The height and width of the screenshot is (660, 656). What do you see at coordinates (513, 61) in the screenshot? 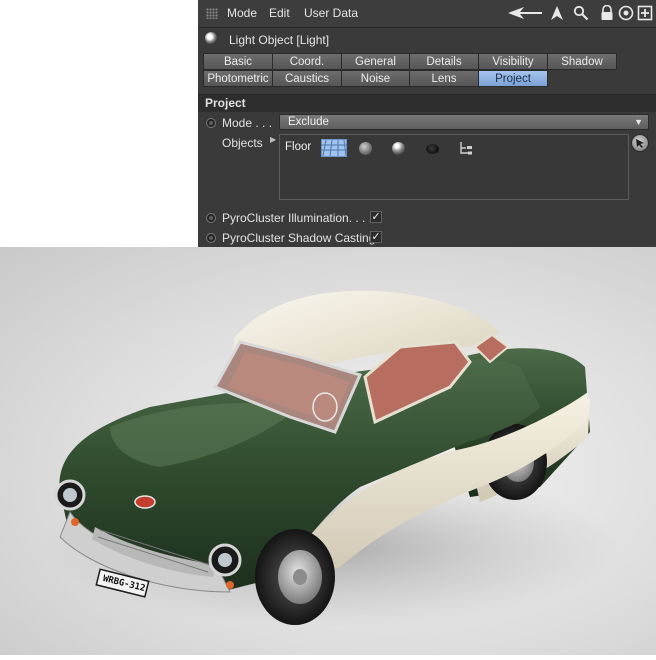
I see `tab-visibility: Visibility` at bounding box center [513, 61].